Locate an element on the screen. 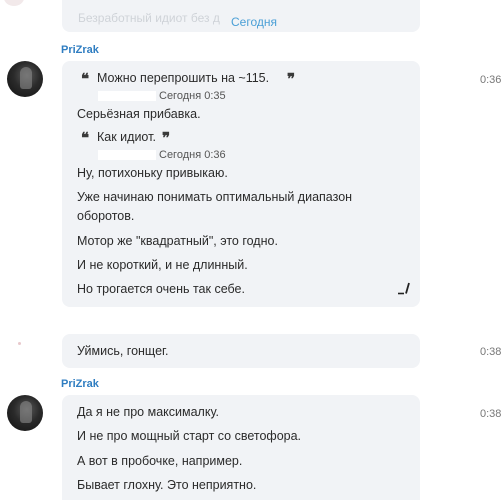 Image resolution: width=504 pixels, height=500 pixels. quote-meta: Сегодня 0:36 is located at coordinates (192, 155).